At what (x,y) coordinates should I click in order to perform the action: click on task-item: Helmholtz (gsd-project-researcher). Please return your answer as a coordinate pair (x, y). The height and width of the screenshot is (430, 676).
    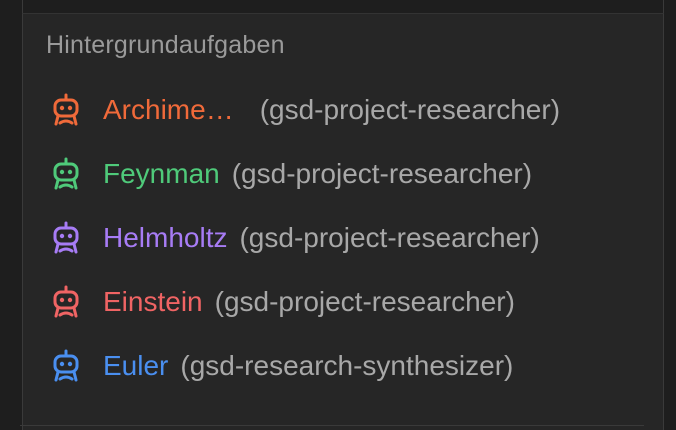
    Looking at the image, I should click on (343, 238).